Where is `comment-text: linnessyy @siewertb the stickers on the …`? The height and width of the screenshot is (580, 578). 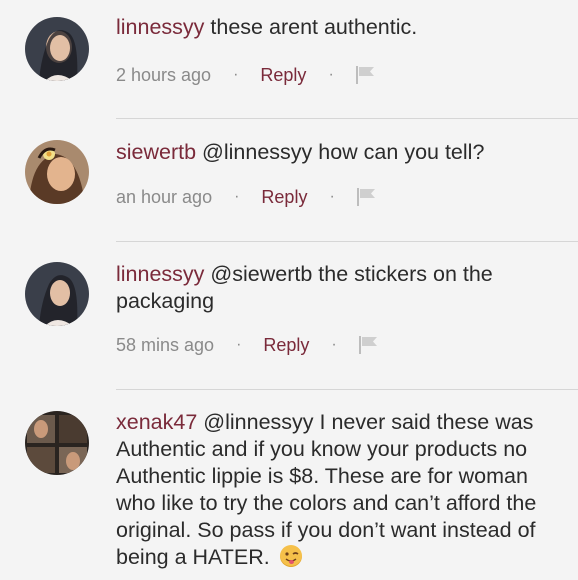 comment-text: linnessyy @siewertb the stickers on the … is located at coordinates (335, 288).